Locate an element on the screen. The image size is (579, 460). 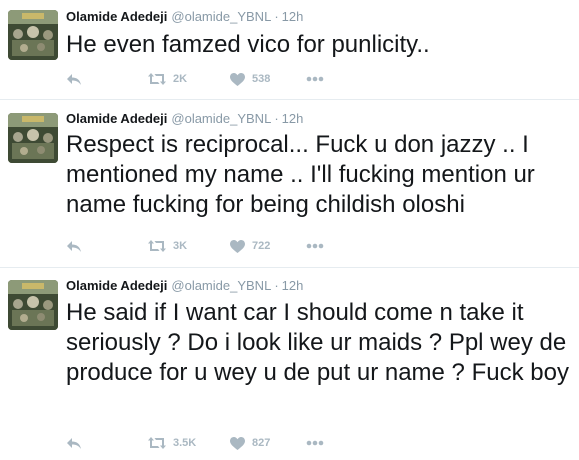
tweet-text: He even famzed vico for punlicity.. is located at coordinates (248, 44).